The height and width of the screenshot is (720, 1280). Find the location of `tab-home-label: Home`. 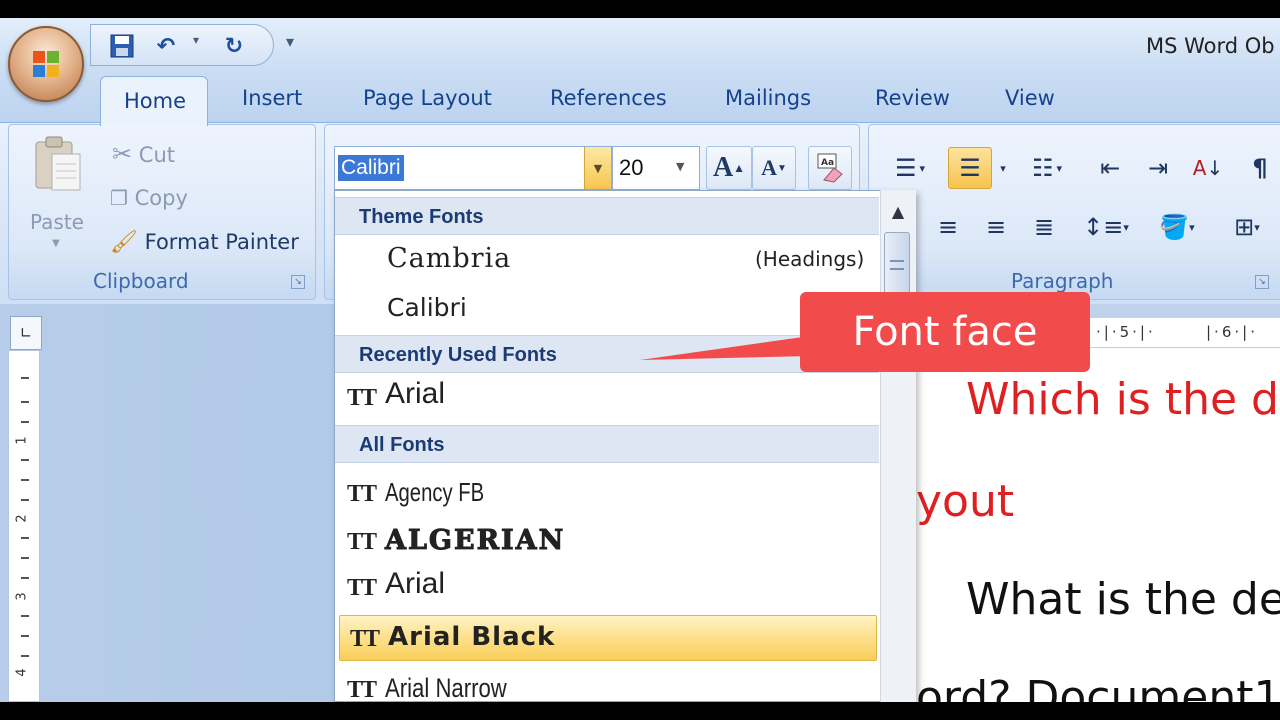

tab-home-label: Home is located at coordinates (155, 101).